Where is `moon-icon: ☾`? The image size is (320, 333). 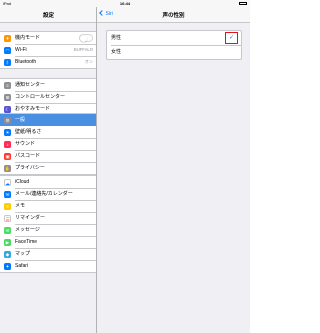 moon-icon: ☾ is located at coordinates (7, 109).